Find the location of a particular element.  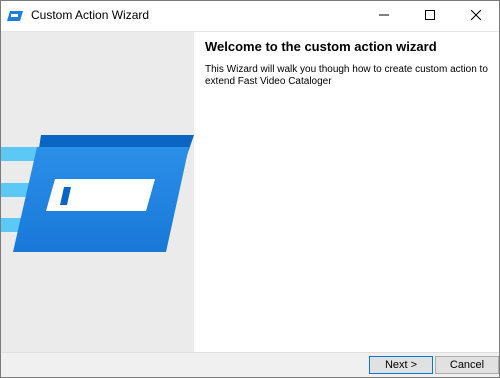

next-button: Next > is located at coordinates (401, 365).